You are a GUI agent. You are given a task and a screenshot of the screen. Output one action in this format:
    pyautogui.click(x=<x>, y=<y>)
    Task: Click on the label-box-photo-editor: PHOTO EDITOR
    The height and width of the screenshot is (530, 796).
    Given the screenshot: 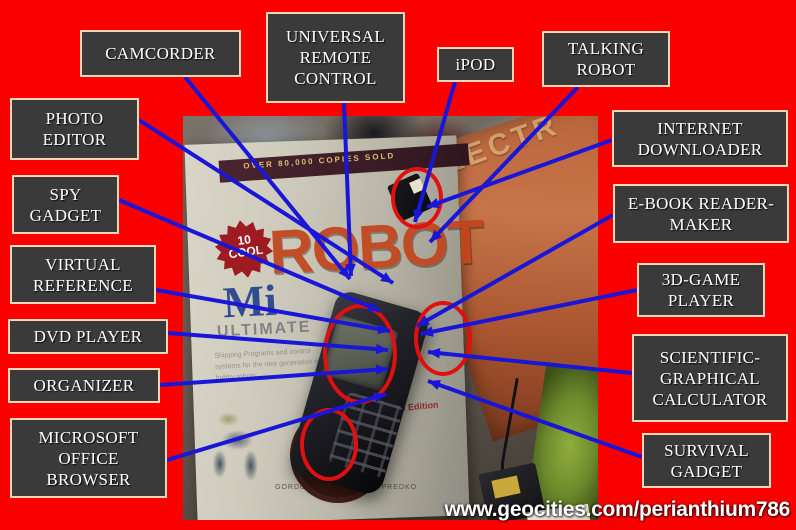 What is the action you would take?
    pyautogui.click(x=74, y=129)
    